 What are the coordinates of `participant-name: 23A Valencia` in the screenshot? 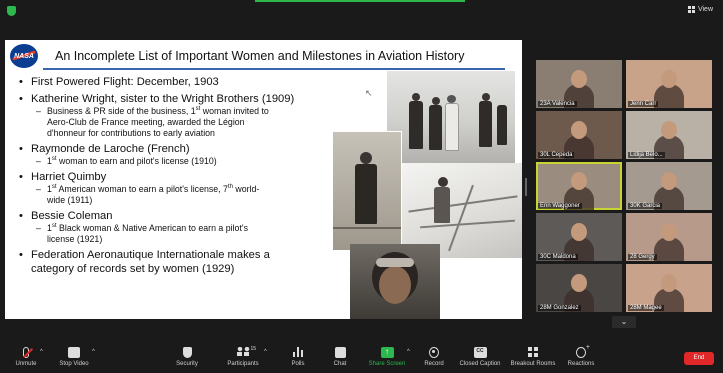 It's located at (557, 104).